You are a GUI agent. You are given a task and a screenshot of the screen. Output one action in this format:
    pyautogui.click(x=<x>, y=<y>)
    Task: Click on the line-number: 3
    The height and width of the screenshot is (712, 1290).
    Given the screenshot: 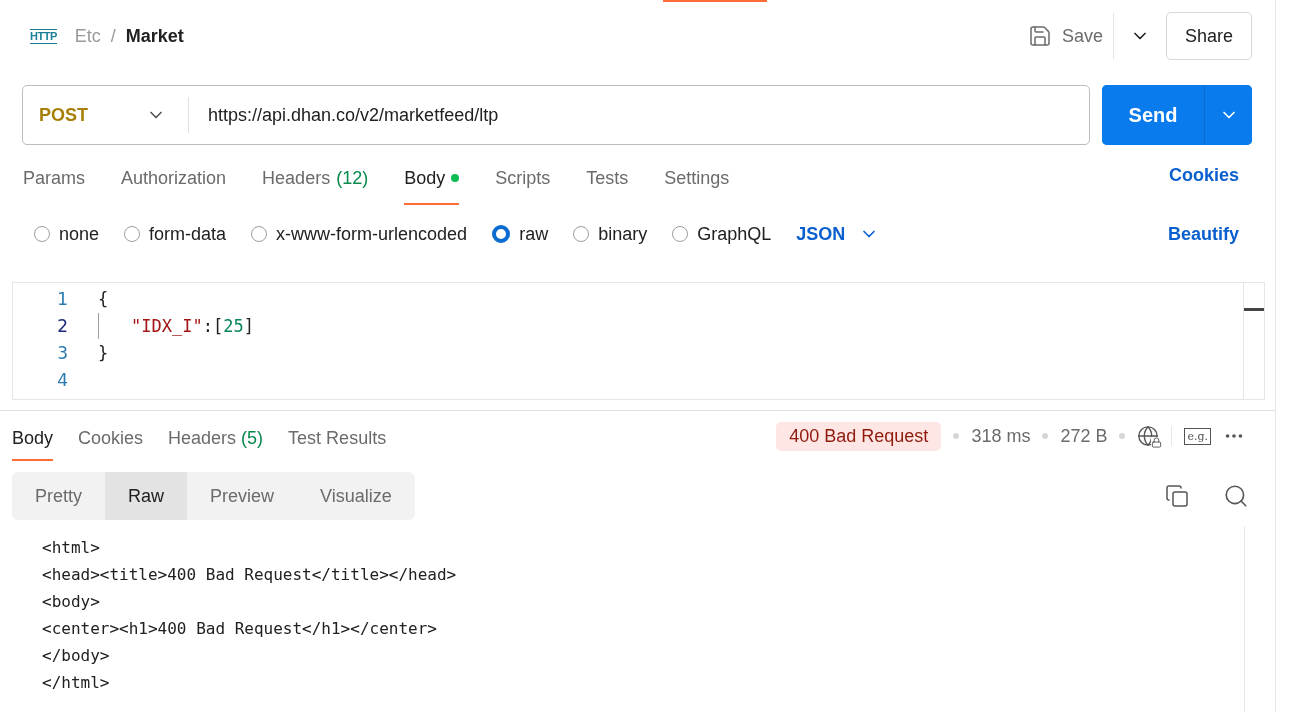 What is the action you would take?
    pyautogui.click(x=62, y=352)
    